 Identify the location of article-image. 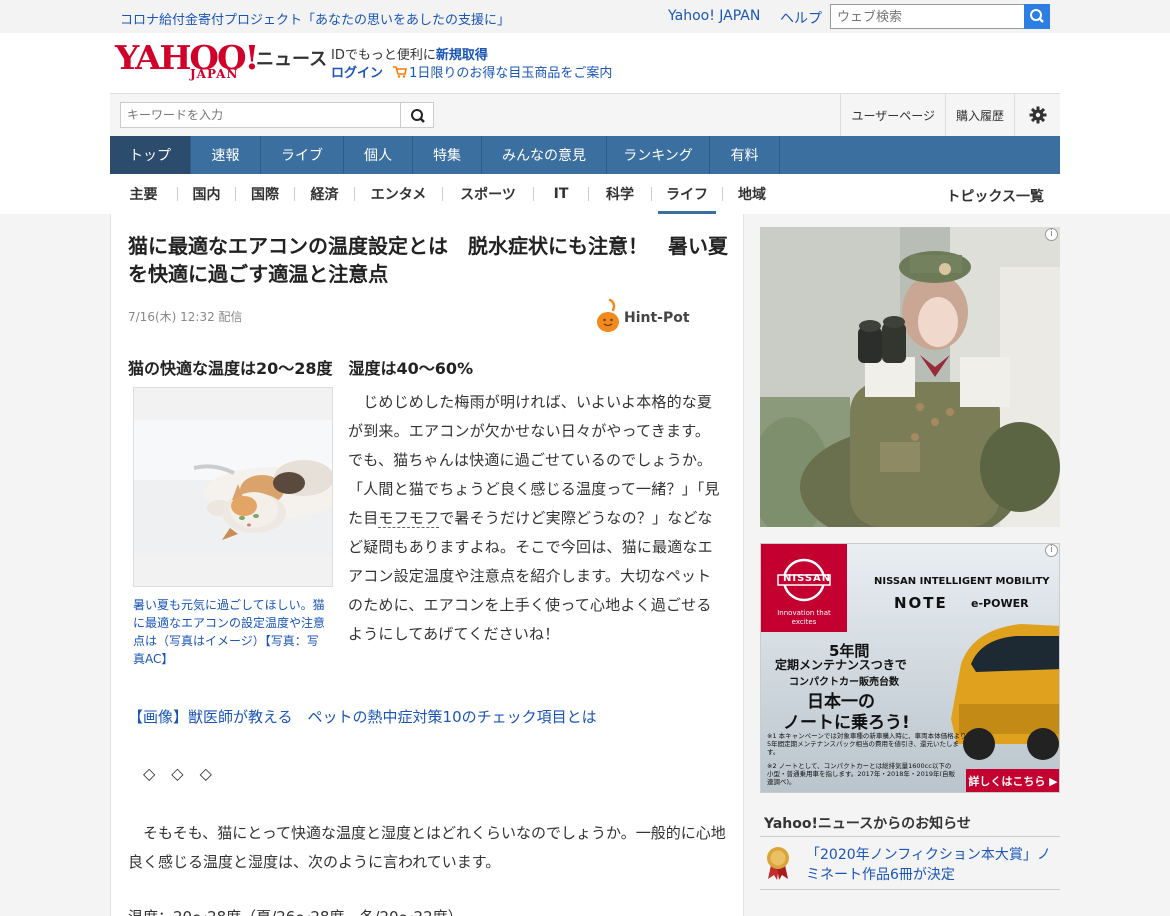
(233, 487).